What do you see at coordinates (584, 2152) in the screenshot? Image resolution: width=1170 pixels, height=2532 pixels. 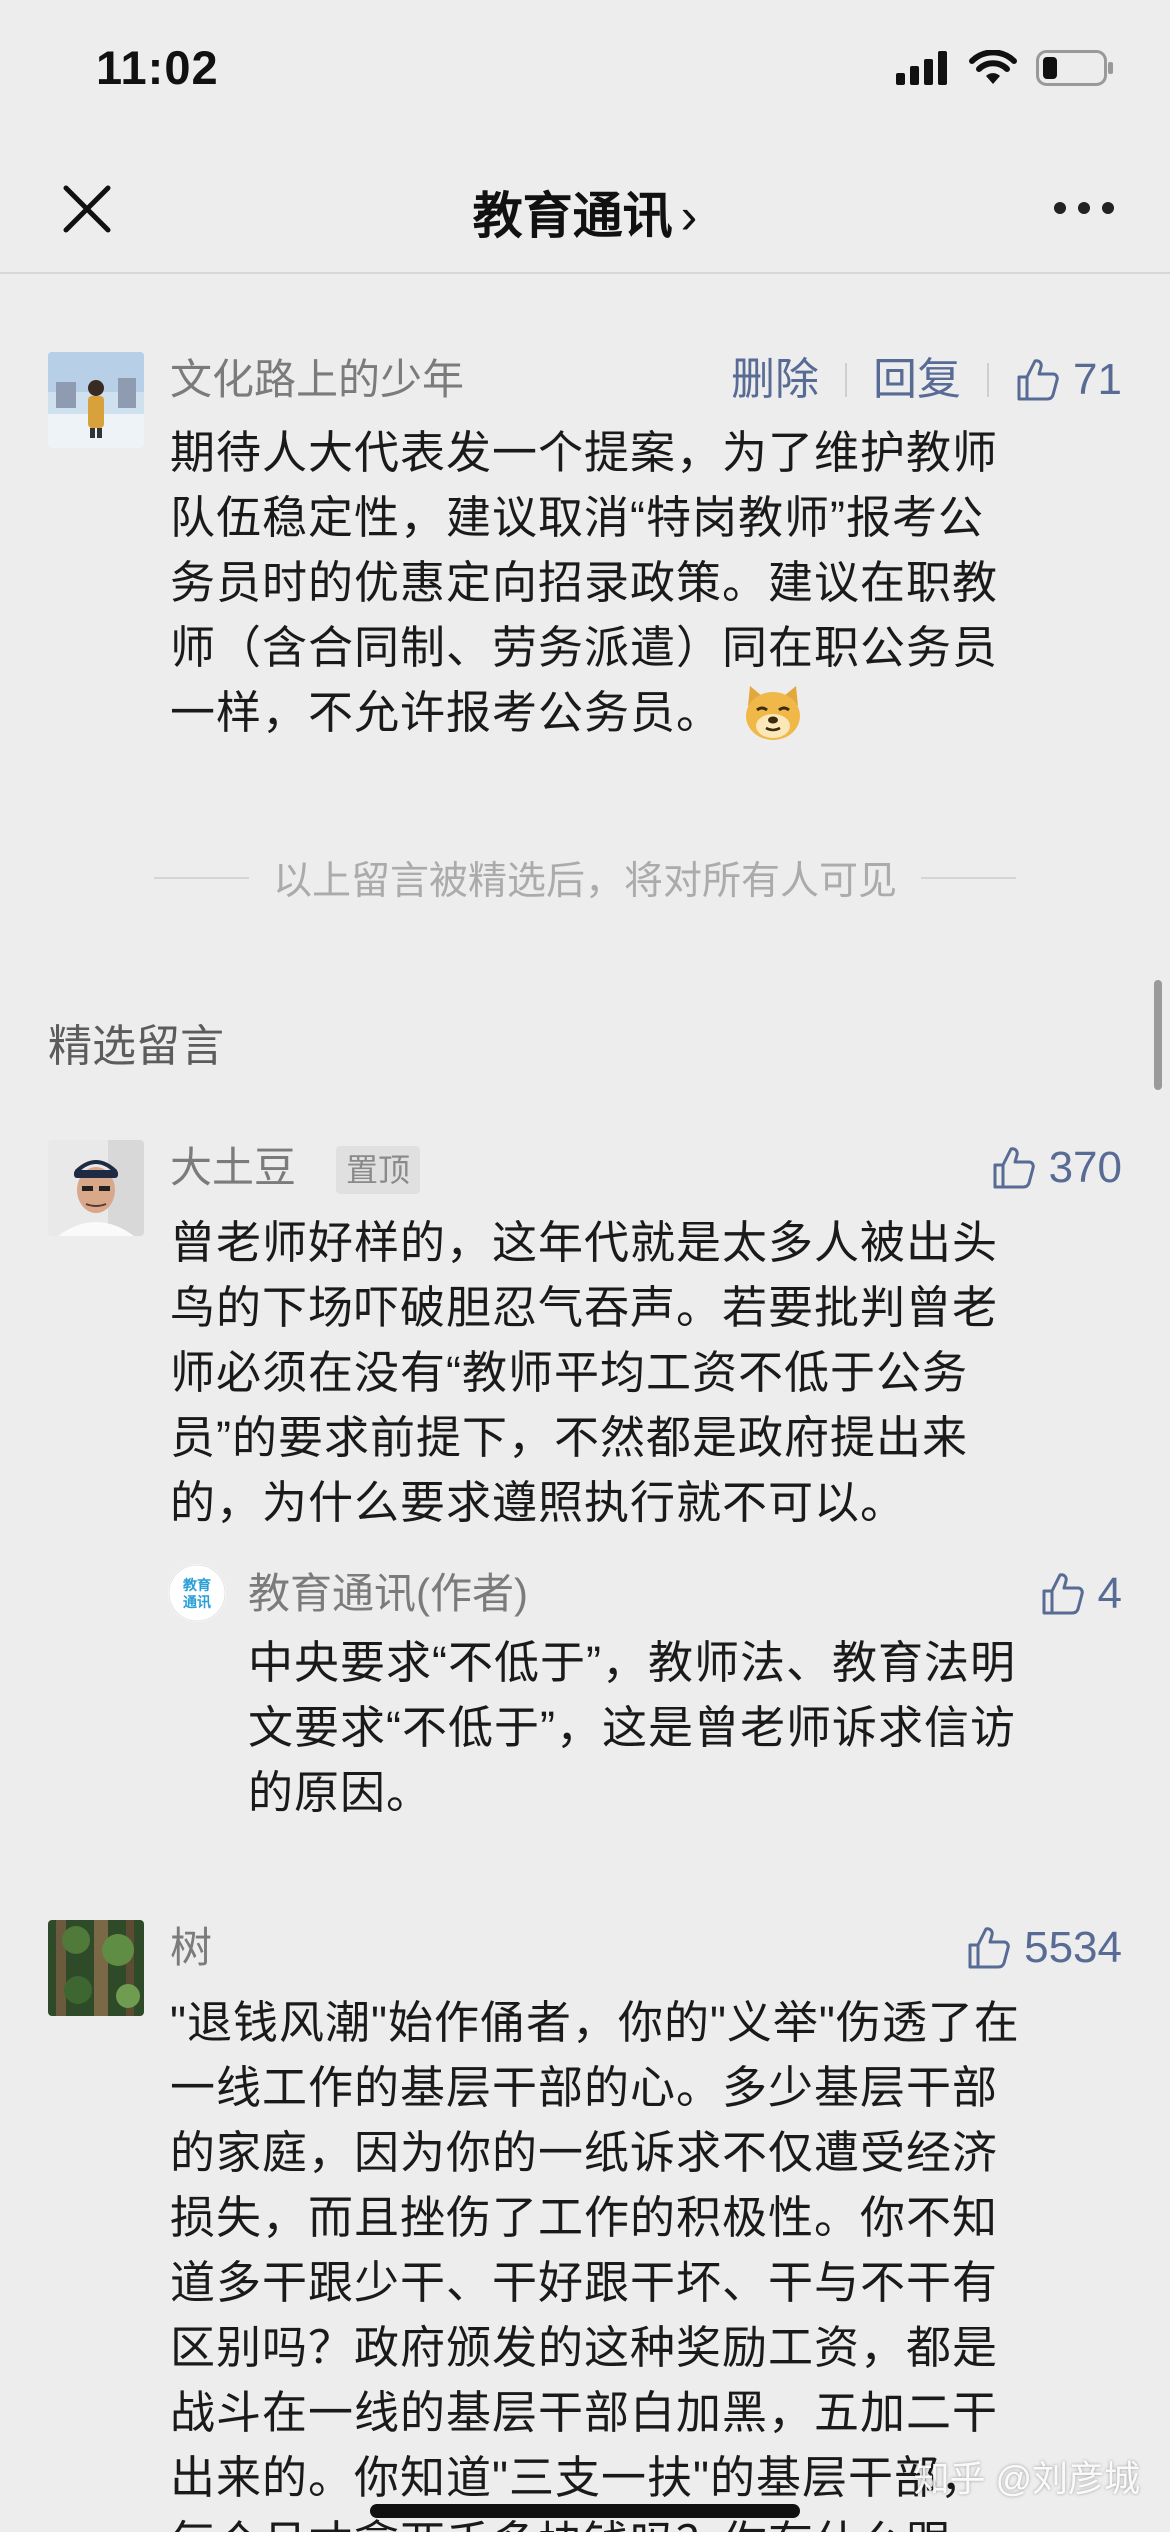 I see `comment-line: 的家庭，因为你的一纸诉求不仅遭受经济` at bounding box center [584, 2152].